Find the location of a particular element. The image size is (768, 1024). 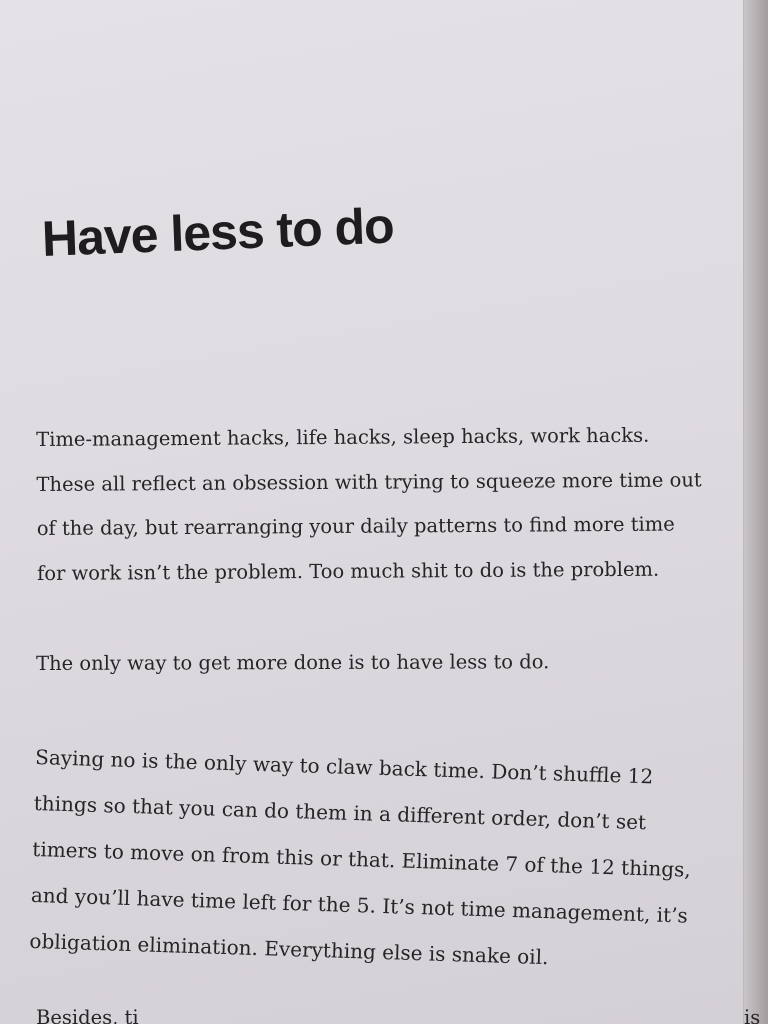

partial-line-left: Besides, ti is located at coordinates (87, 1015).